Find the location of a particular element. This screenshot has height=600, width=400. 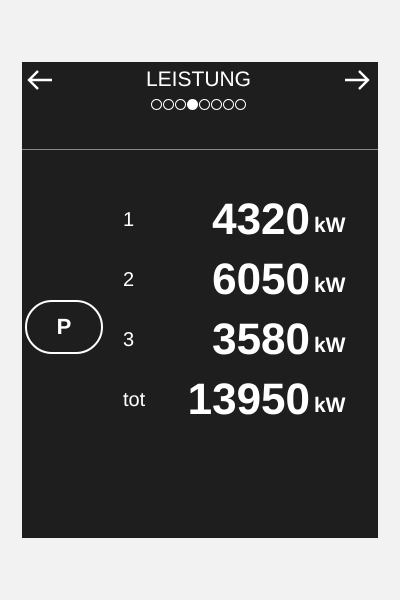

power-value: 3580 is located at coordinates (261, 340).